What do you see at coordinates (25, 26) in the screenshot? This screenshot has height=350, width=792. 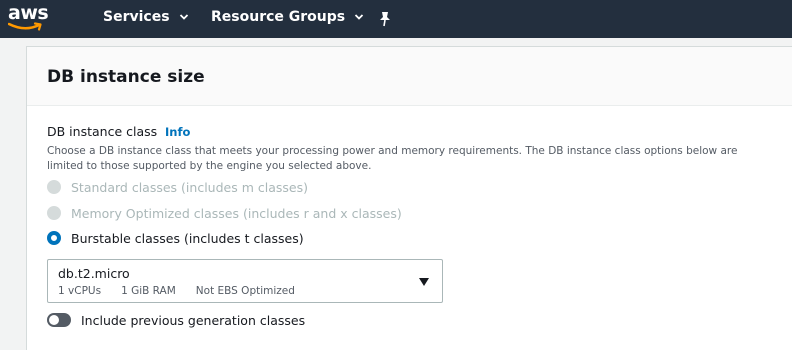 I see `aws-smile-icon` at bounding box center [25, 26].